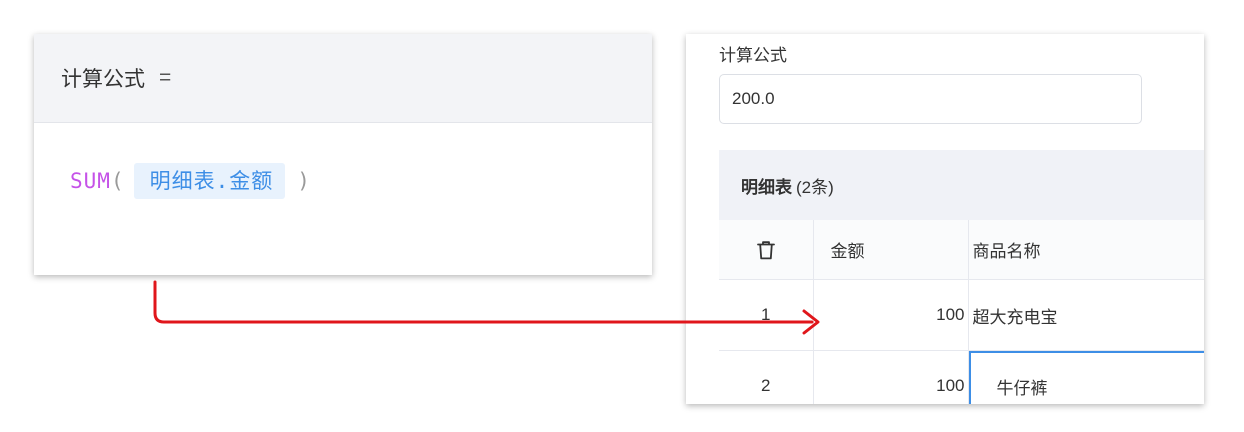 Image resolution: width=1244 pixels, height=432 pixels. Describe the element at coordinates (117, 181) in the screenshot. I see `open-paren: (` at that location.